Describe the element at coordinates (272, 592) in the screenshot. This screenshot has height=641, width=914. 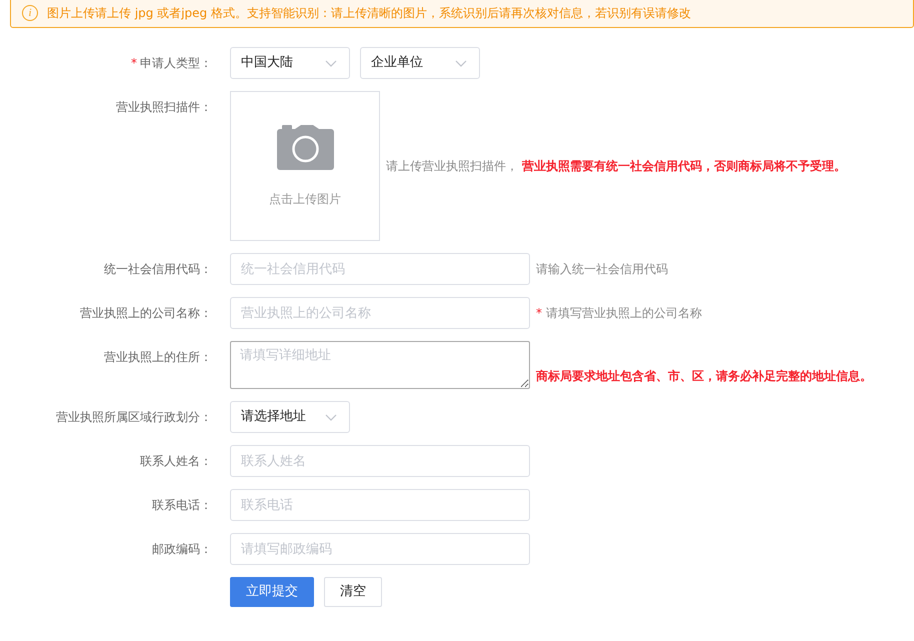
I see `submit-button: 立即提交` at that location.